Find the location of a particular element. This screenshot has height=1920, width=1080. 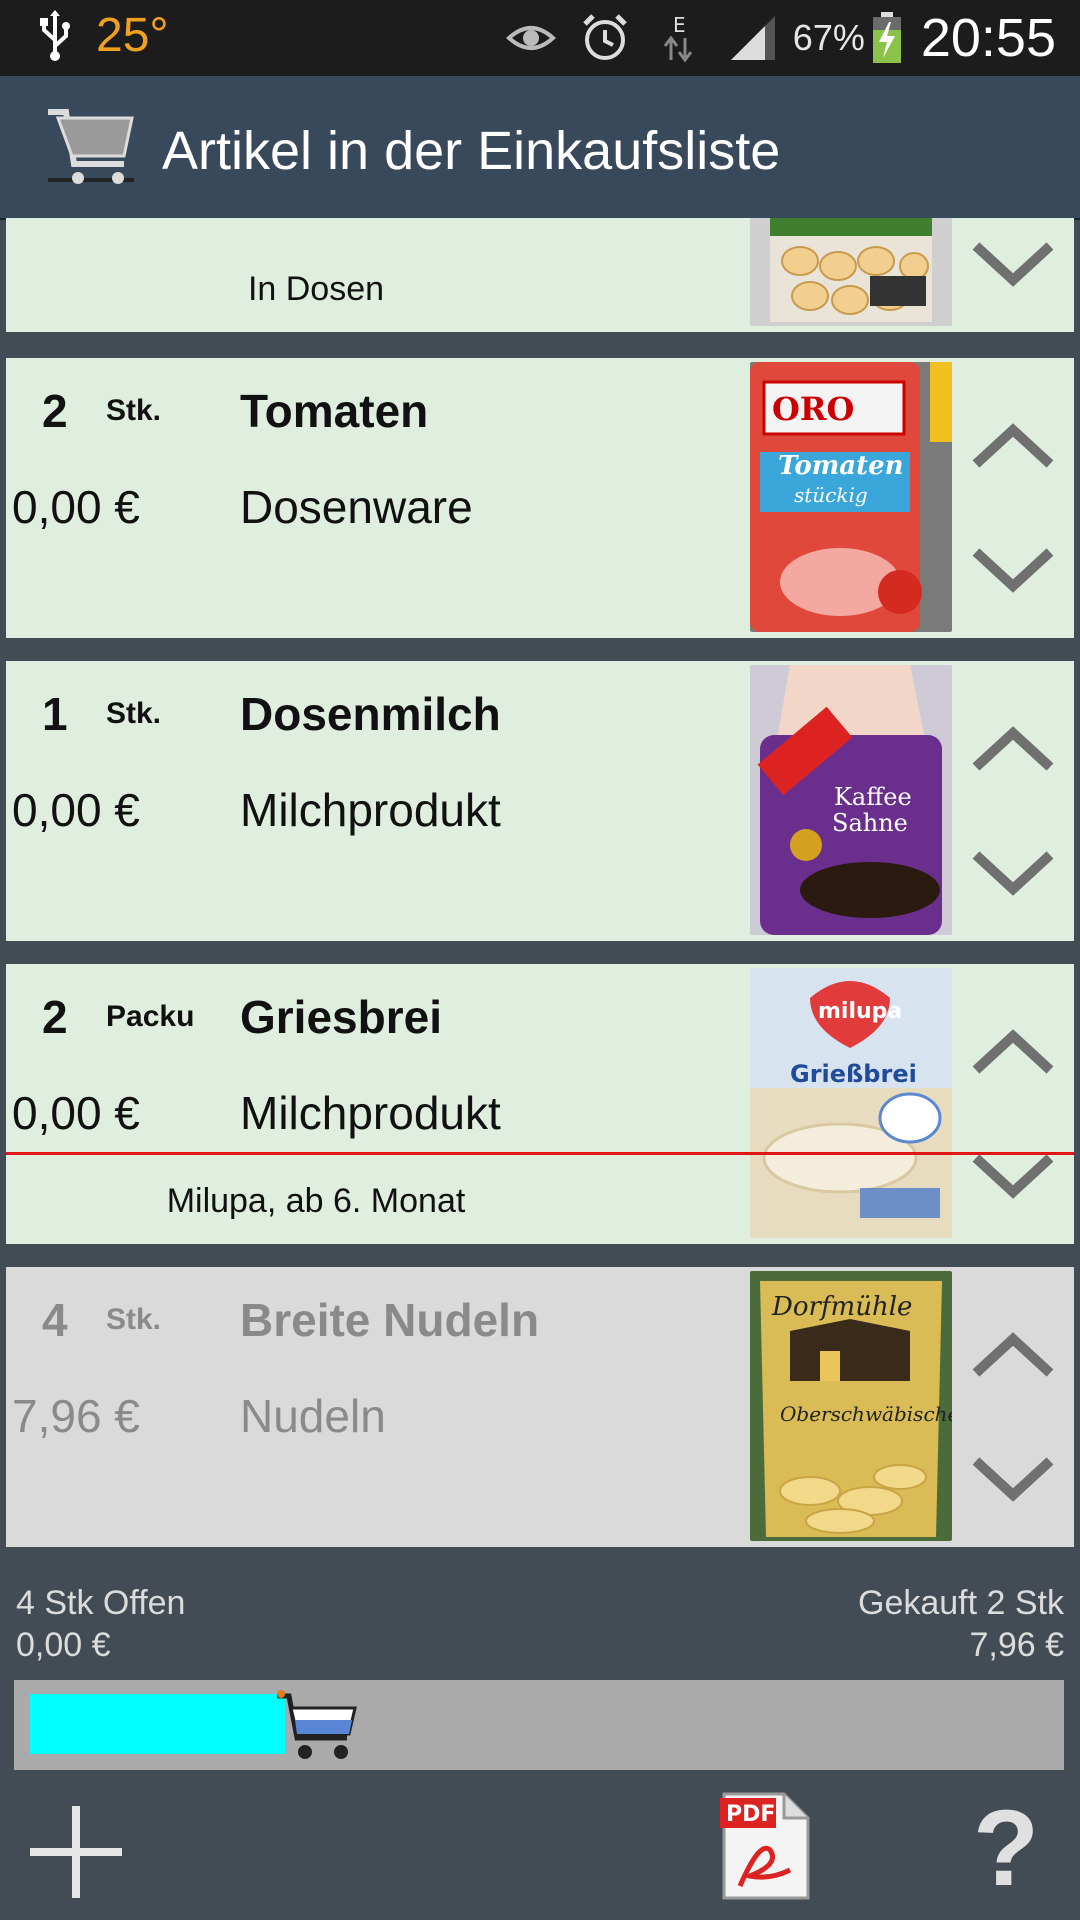

status-bar-left: 25° is located at coordinates (102, 35).